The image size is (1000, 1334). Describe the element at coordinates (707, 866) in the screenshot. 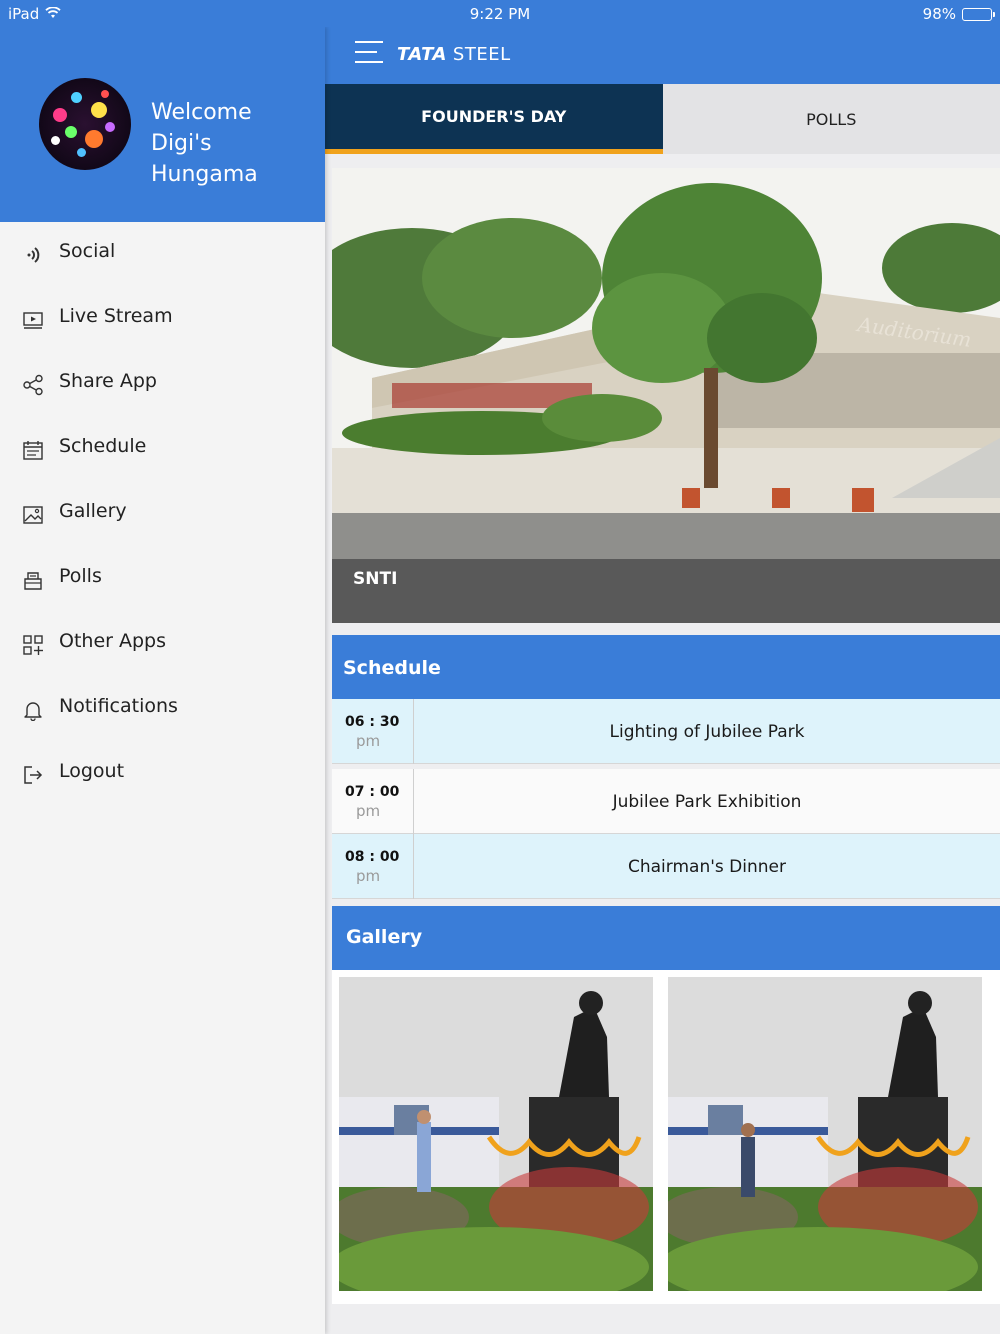

I see `schedule-event: Chairman's Dinner` at that location.